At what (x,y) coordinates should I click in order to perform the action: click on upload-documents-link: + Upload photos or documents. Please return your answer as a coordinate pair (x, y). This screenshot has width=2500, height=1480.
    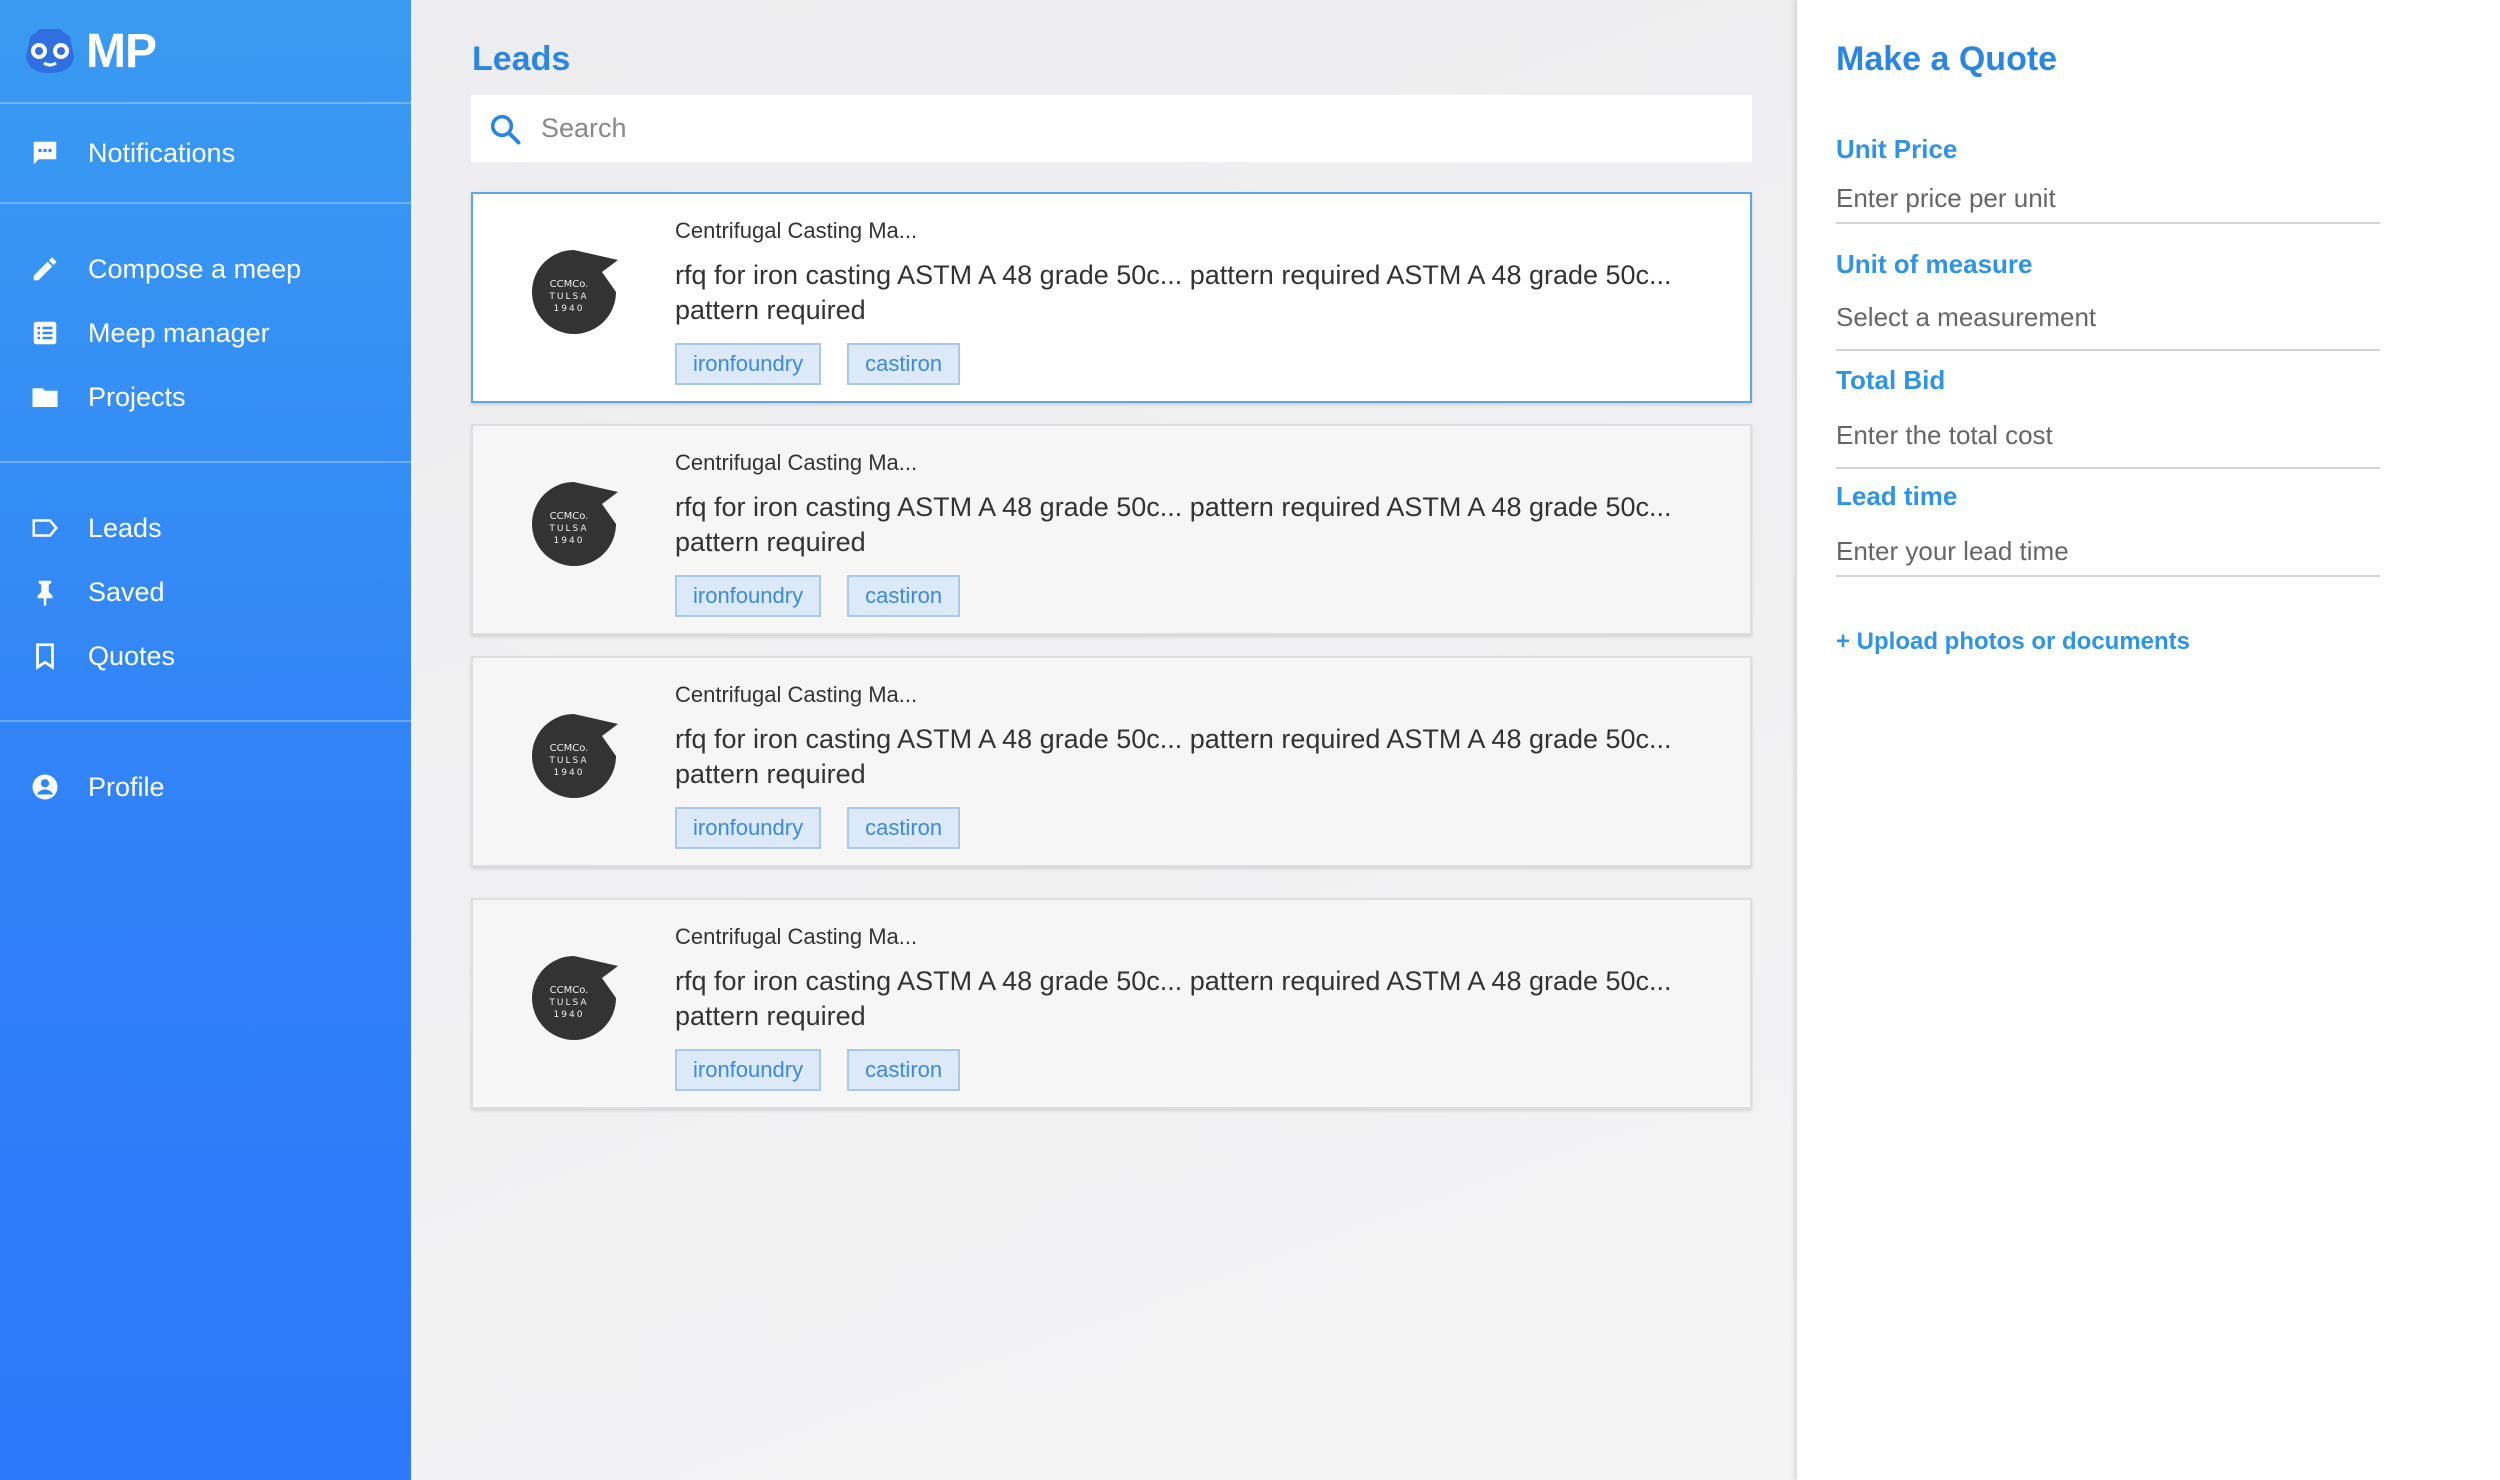
    Looking at the image, I should click on (2013, 642).